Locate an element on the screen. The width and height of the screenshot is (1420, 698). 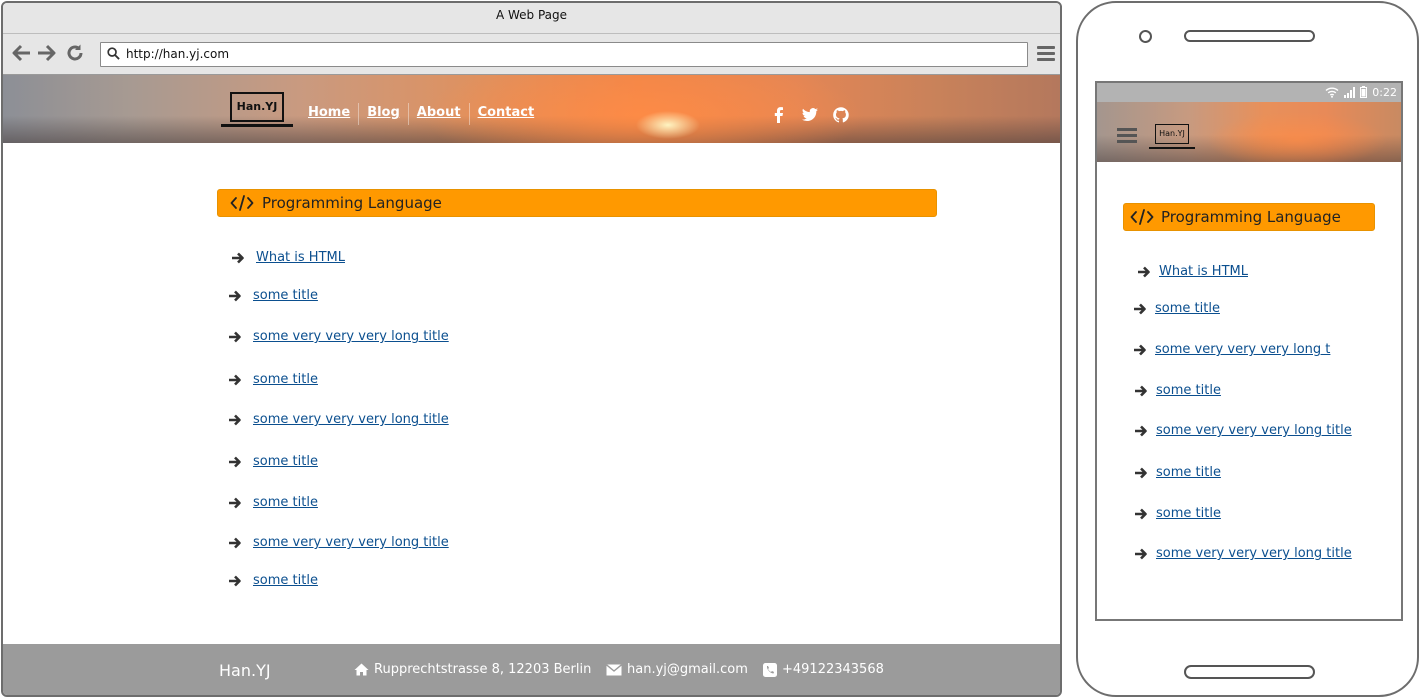
facebook-icon is located at coordinates (779, 115).